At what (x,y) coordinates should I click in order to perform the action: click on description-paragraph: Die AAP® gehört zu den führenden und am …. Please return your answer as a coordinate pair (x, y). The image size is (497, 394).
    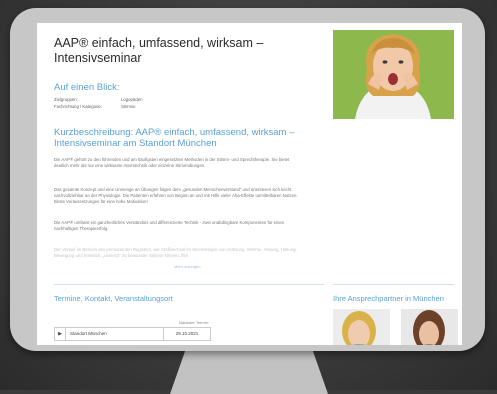
    Looking at the image, I should click on (172, 162).